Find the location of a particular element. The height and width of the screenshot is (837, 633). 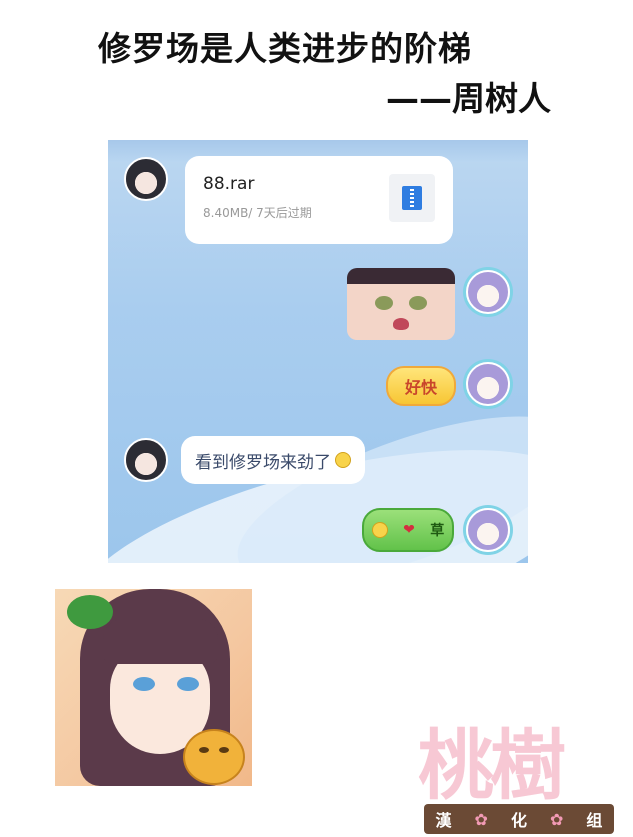

face-sticker-image is located at coordinates (401, 304).